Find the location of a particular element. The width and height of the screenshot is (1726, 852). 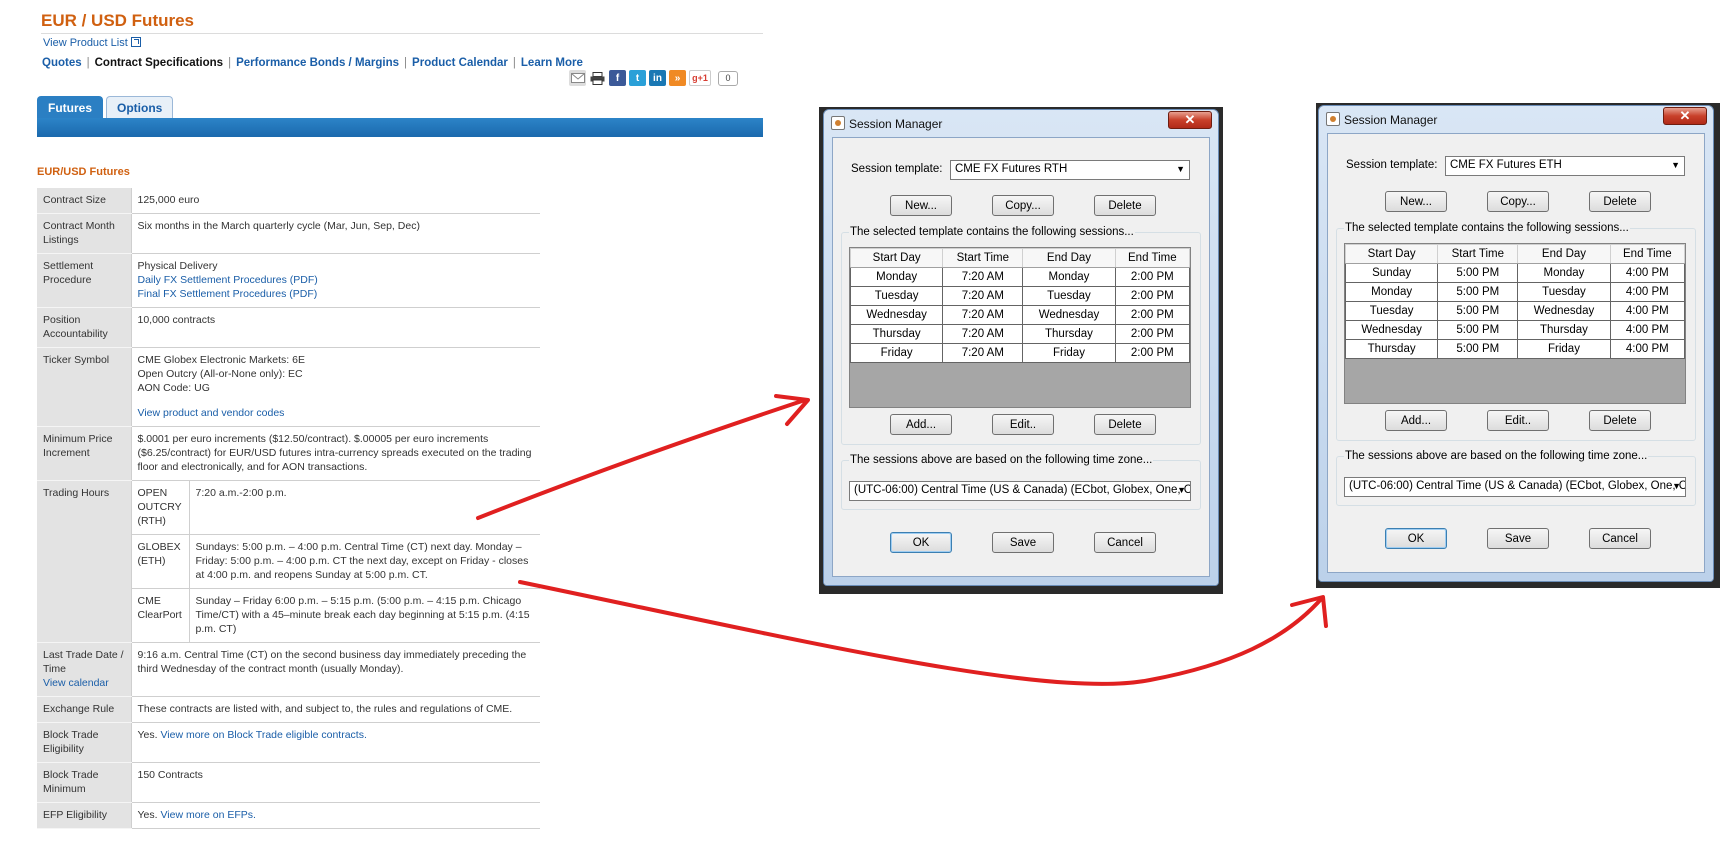

efp-prefix: Yes. is located at coordinates (147, 815).